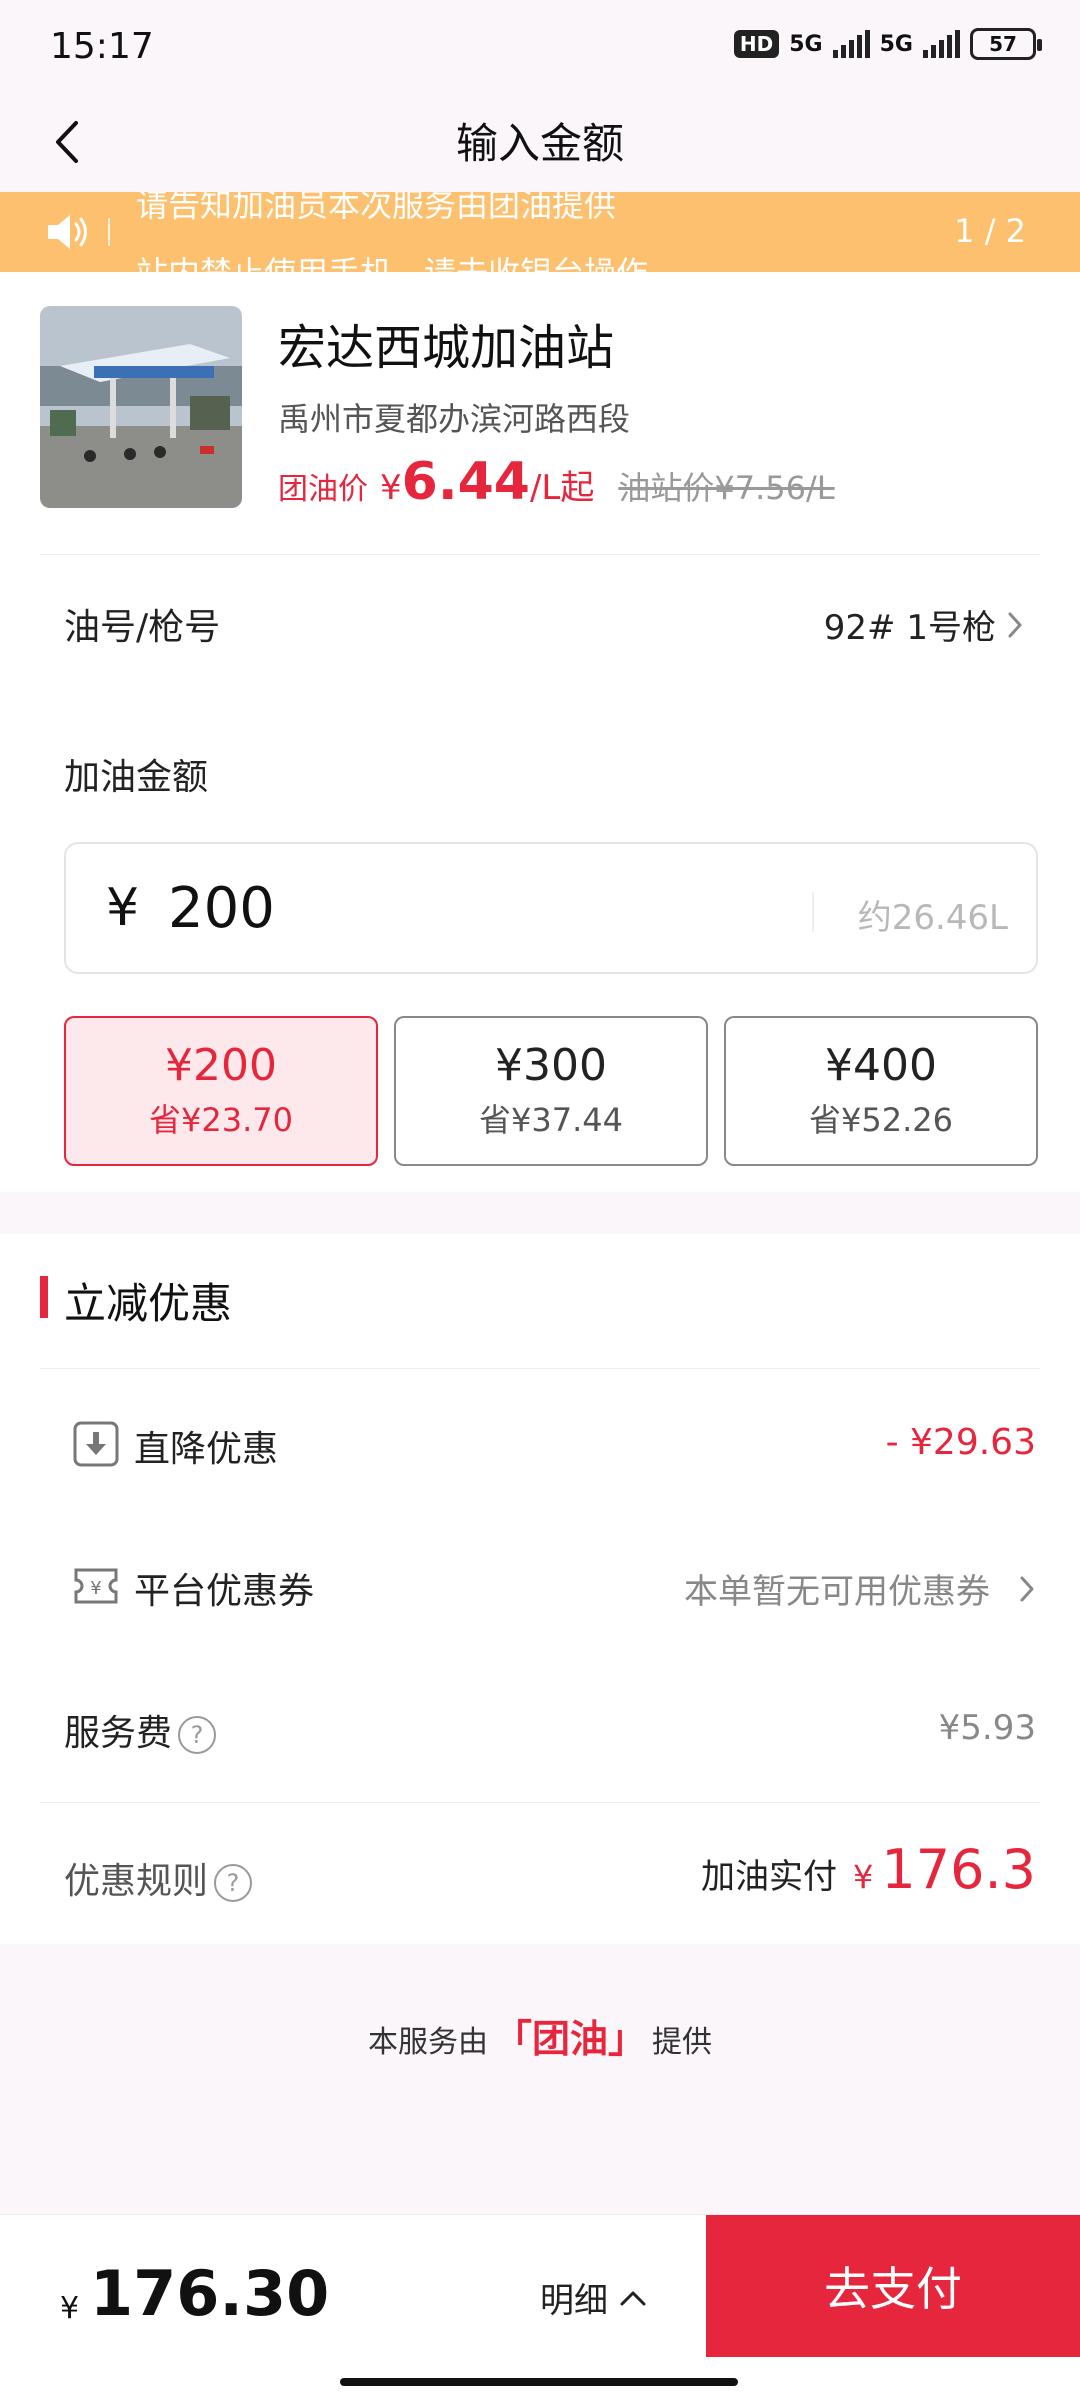 The width and height of the screenshot is (1080, 2400). I want to click on quick-amount-saving: 省¥52.26, so click(881, 1120).